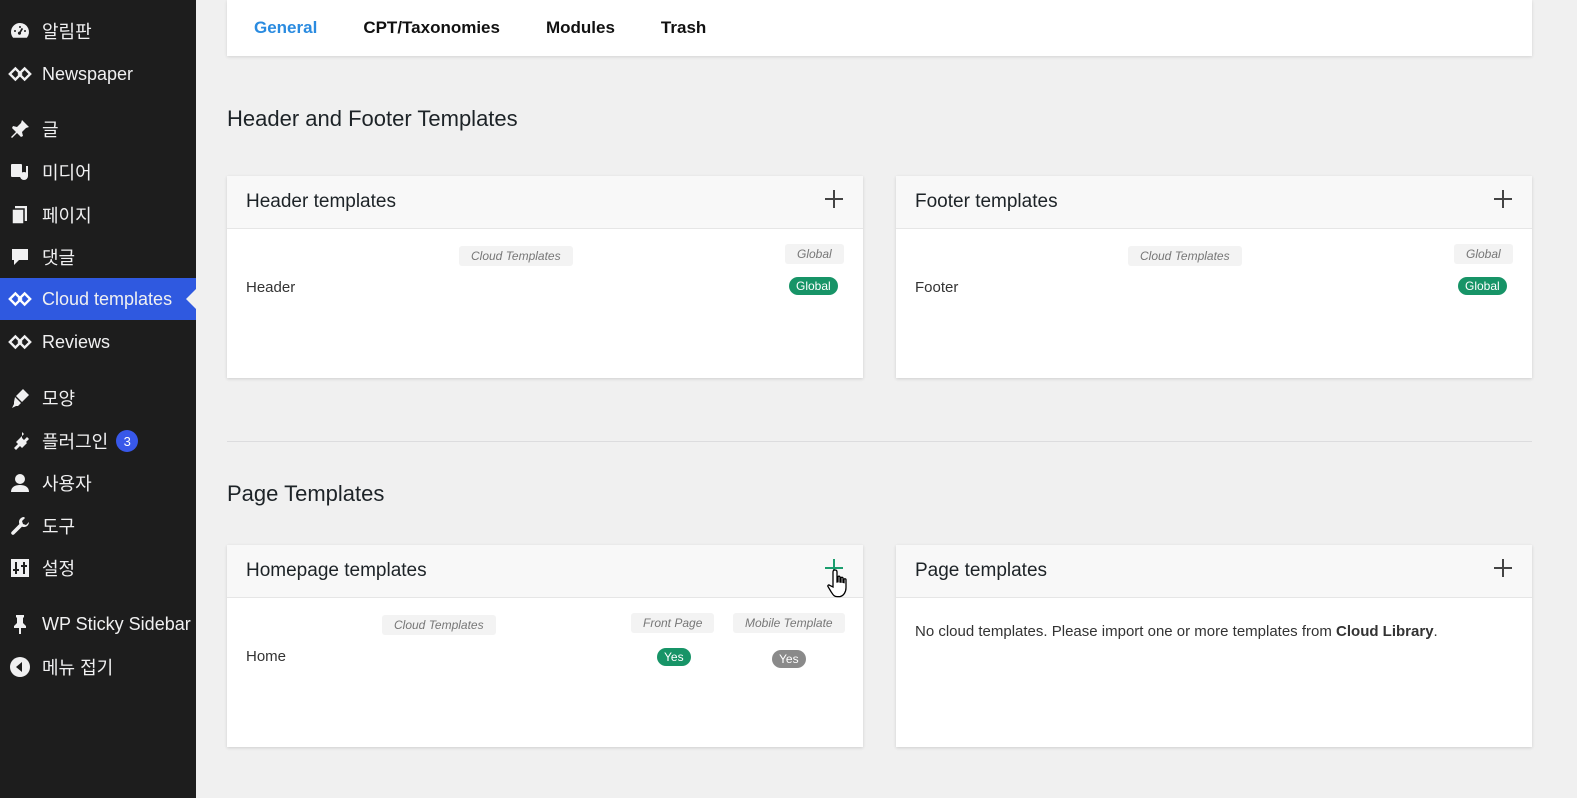 The height and width of the screenshot is (798, 1577). Describe the element at coordinates (266, 656) in the screenshot. I see `template-name-link: Home` at that location.